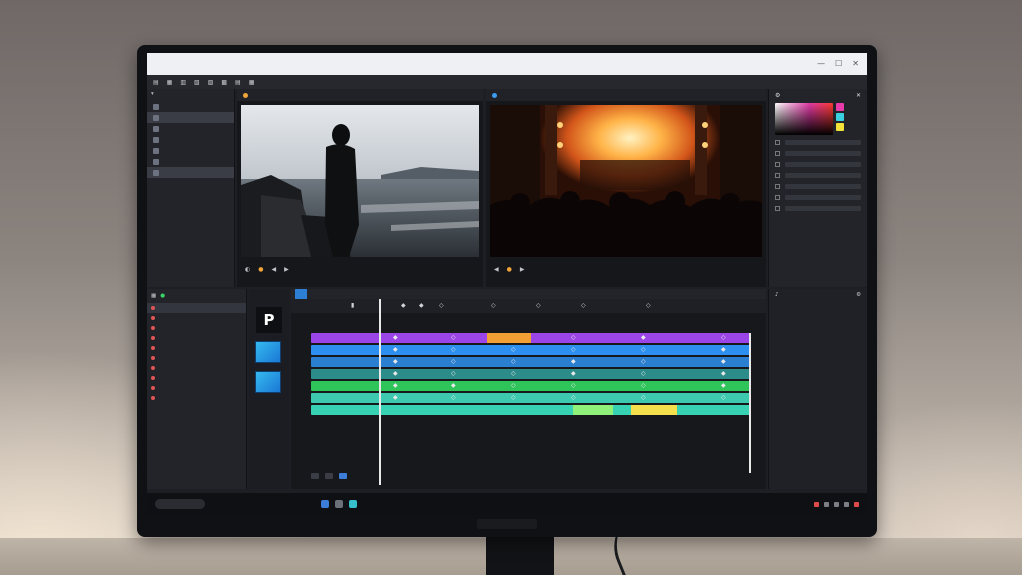 This screenshot has height=575, width=1022. What do you see at coordinates (804, 119) in the screenshot?
I see `color-gradient-picker` at bounding box center [804, 119].